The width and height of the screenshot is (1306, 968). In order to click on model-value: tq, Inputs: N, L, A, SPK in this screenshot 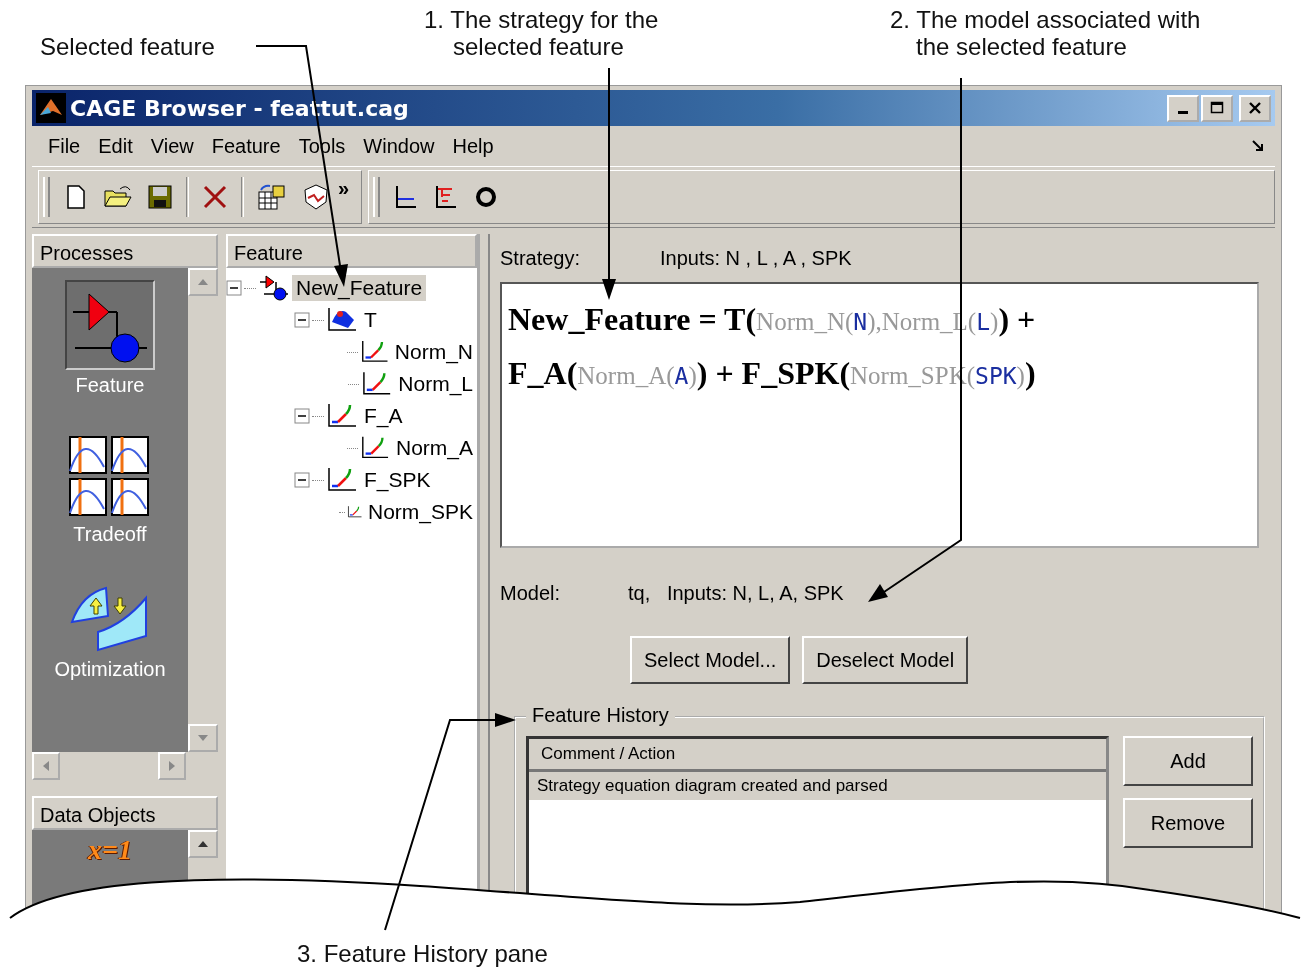, I will do `click(736, 593)`.